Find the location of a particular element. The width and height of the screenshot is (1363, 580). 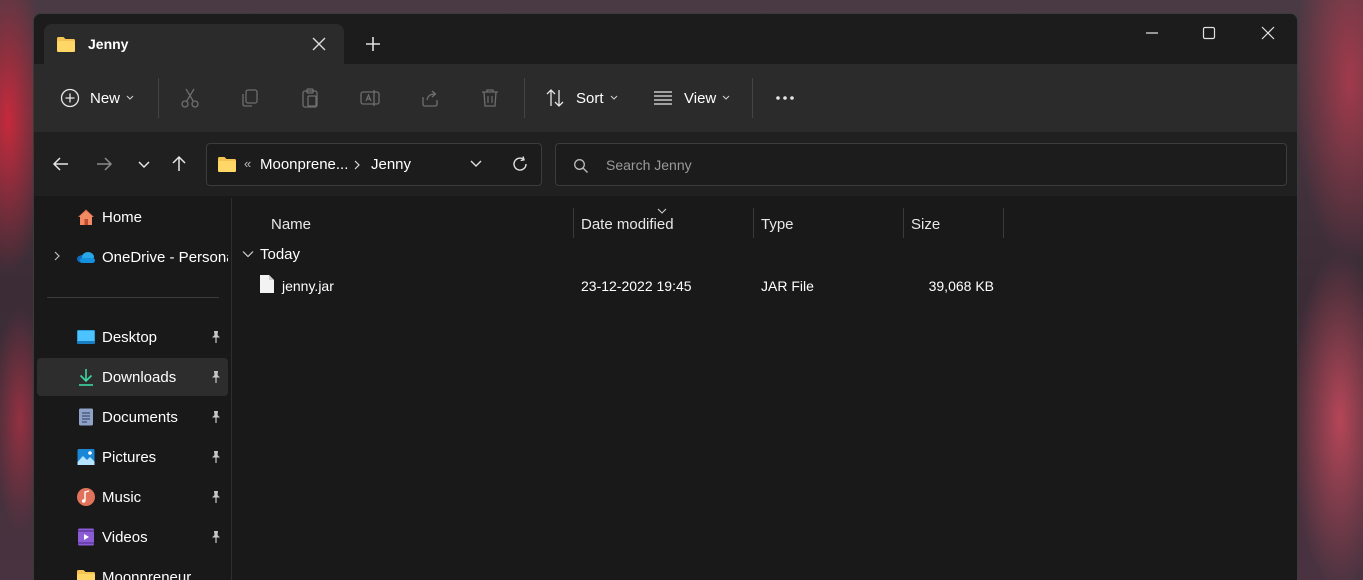

sidebar-item-music: Music is located at coordinates (132, 497).